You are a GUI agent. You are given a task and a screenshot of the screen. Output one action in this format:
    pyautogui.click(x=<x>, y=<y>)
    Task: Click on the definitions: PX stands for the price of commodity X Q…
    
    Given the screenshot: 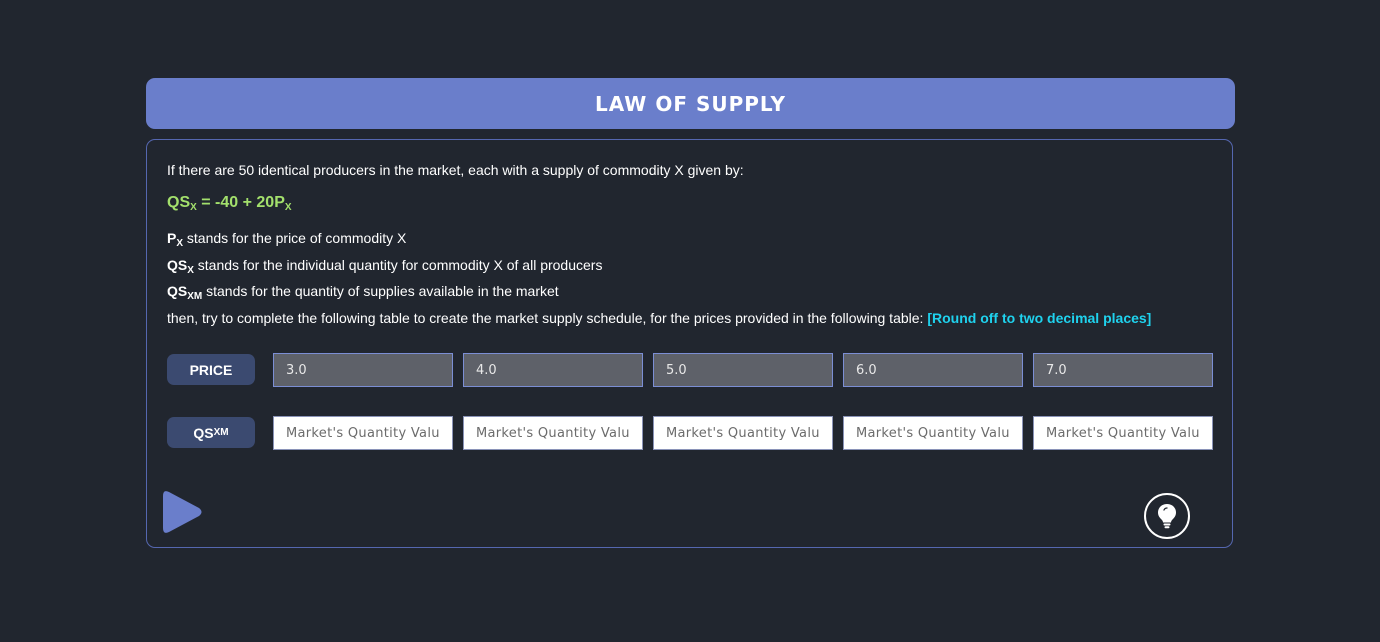 What is the action you would take?
    pyautogui.click(x=384, y=268)
    